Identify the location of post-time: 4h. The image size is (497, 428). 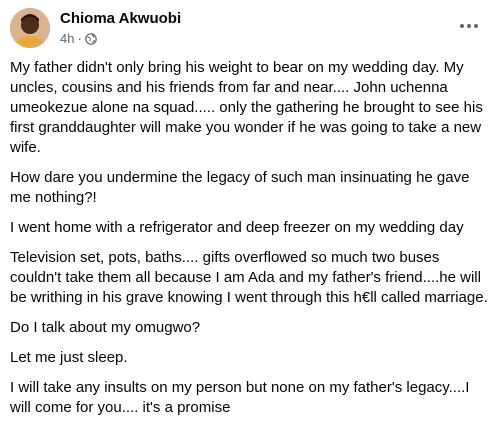
(67, 38).